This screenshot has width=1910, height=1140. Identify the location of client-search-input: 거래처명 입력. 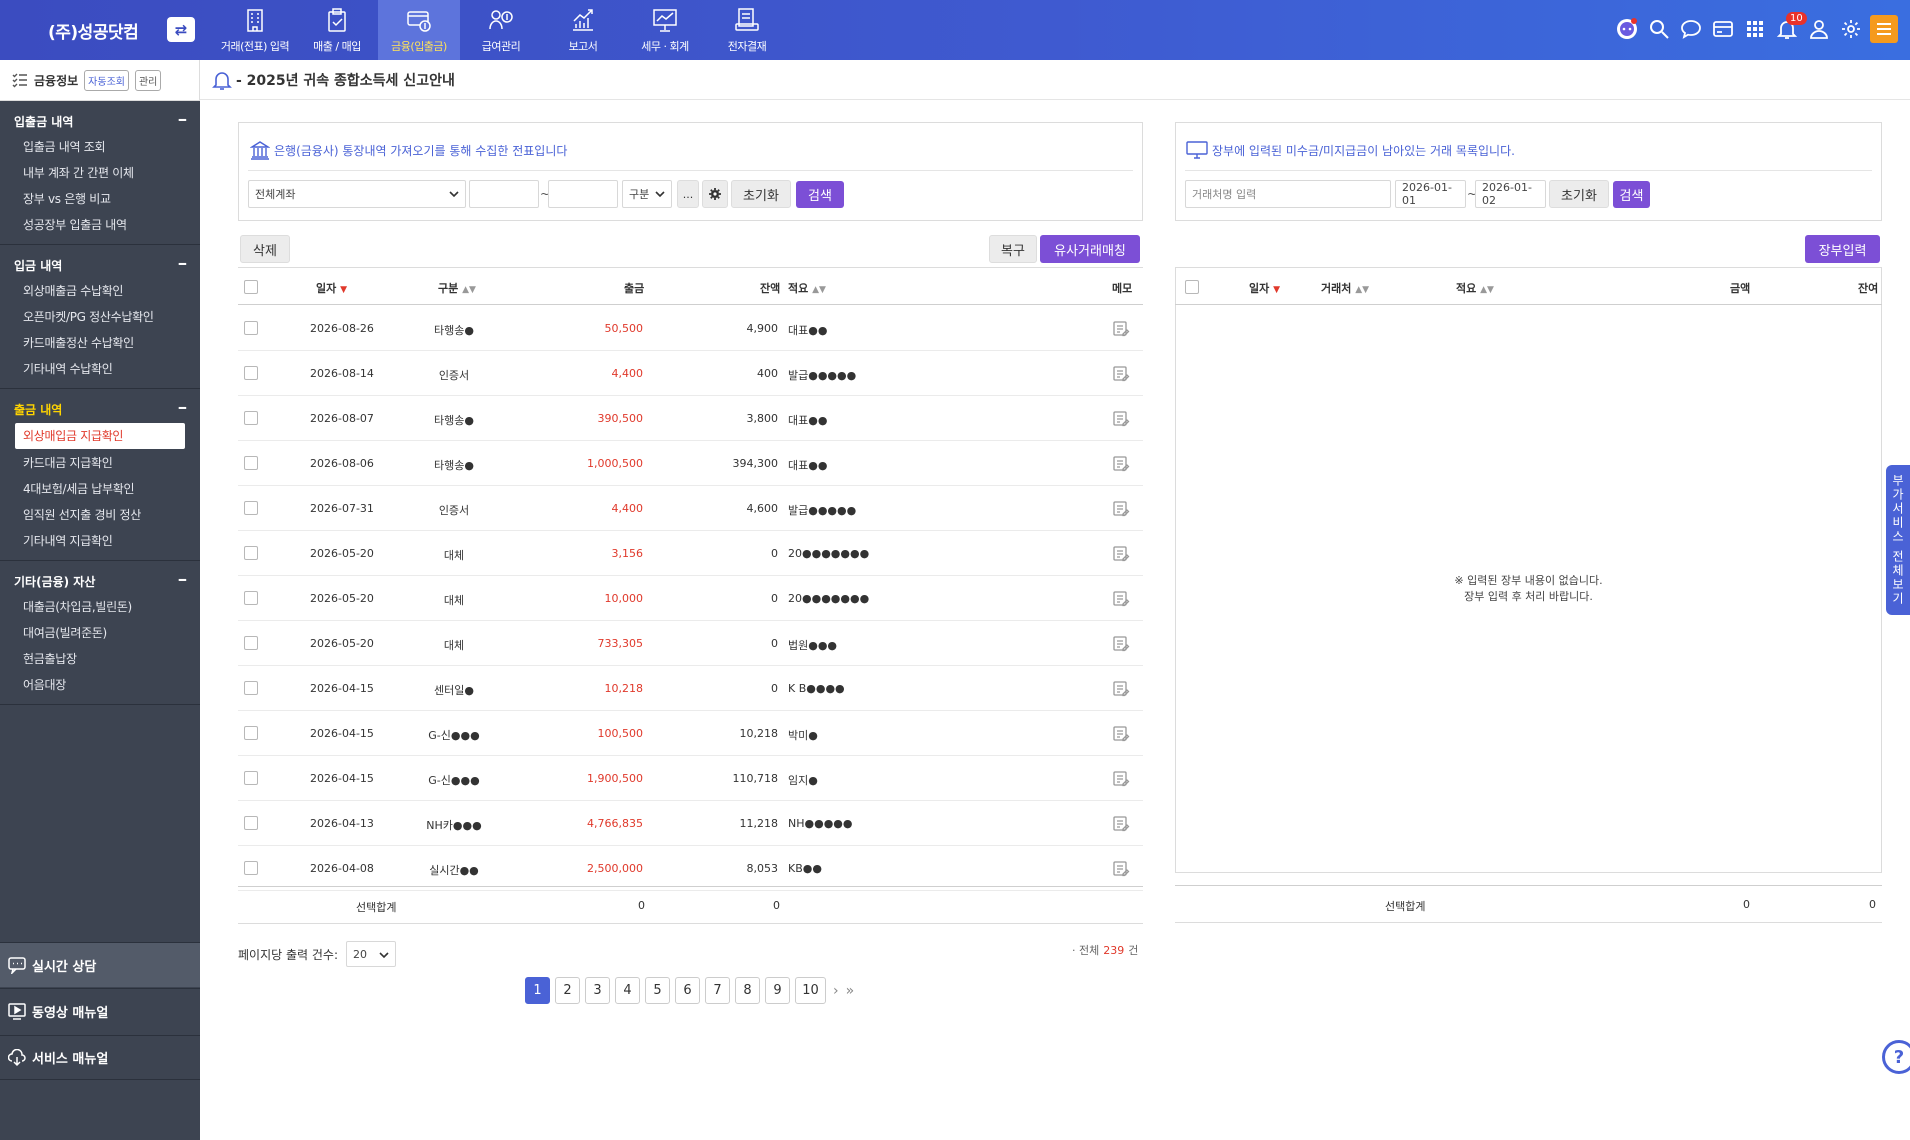
(1288, 194).